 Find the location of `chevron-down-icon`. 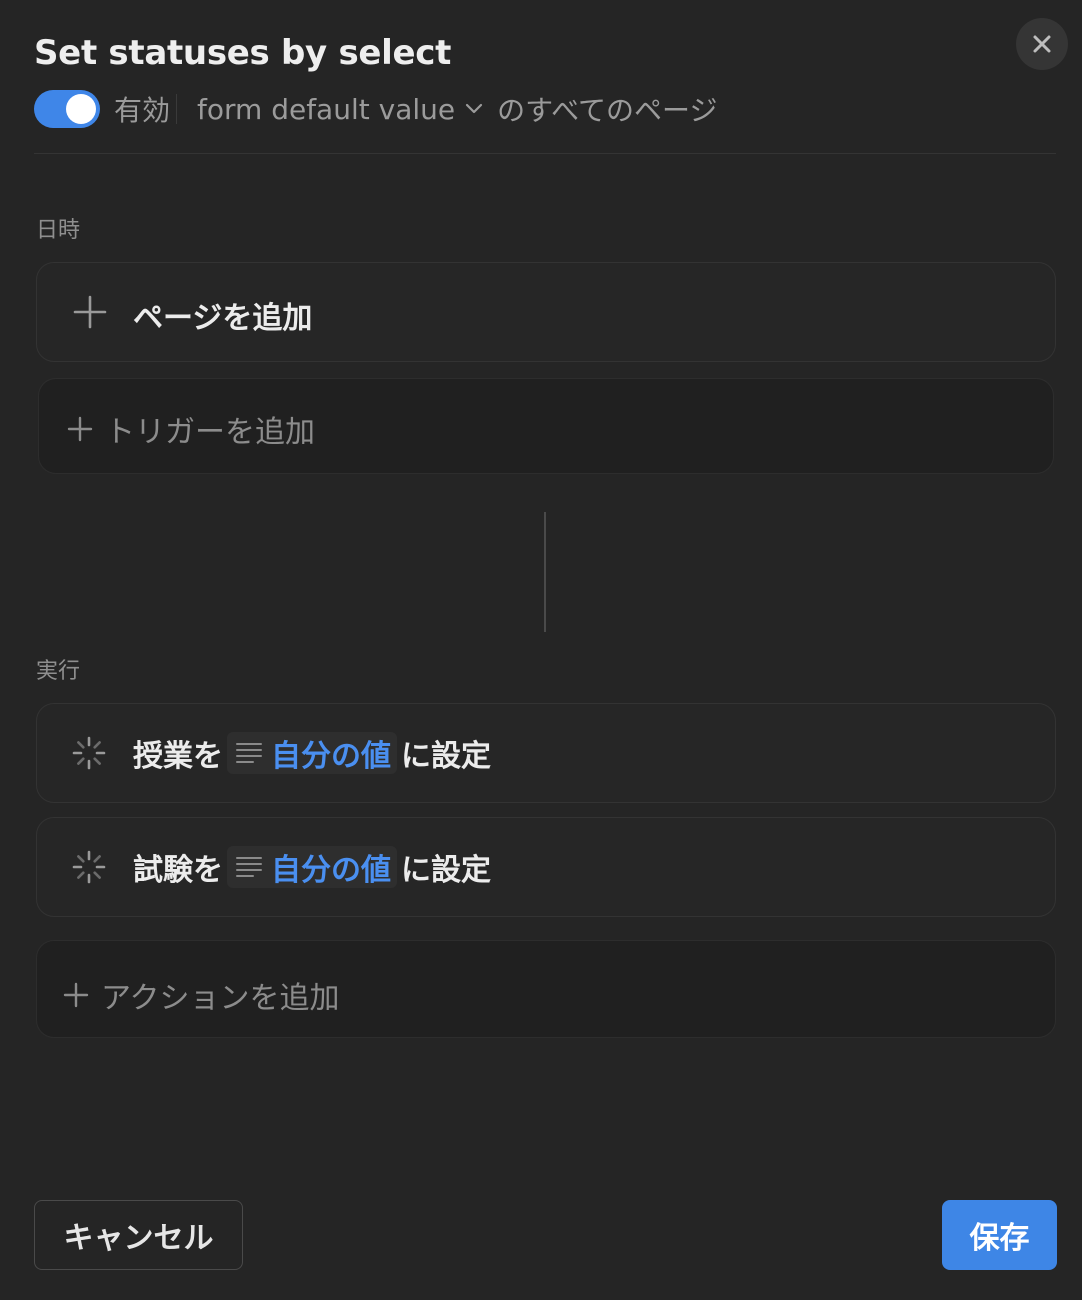

chevron-down-icon is located at coordinates (474, 108).